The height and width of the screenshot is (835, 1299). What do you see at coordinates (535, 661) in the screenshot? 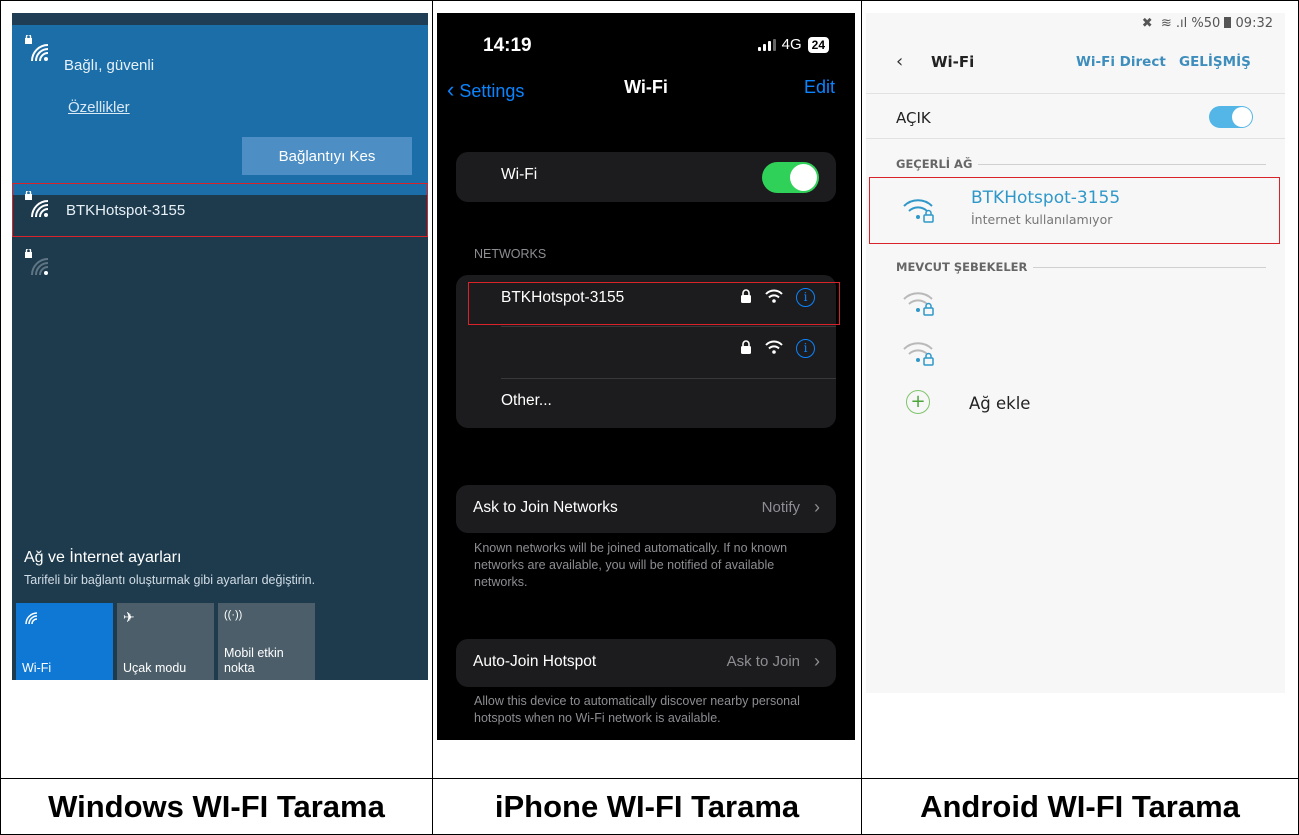
I see `auto-join-hotspot-label: Auto-Join Hotspot` at bounding box center [535, 661].